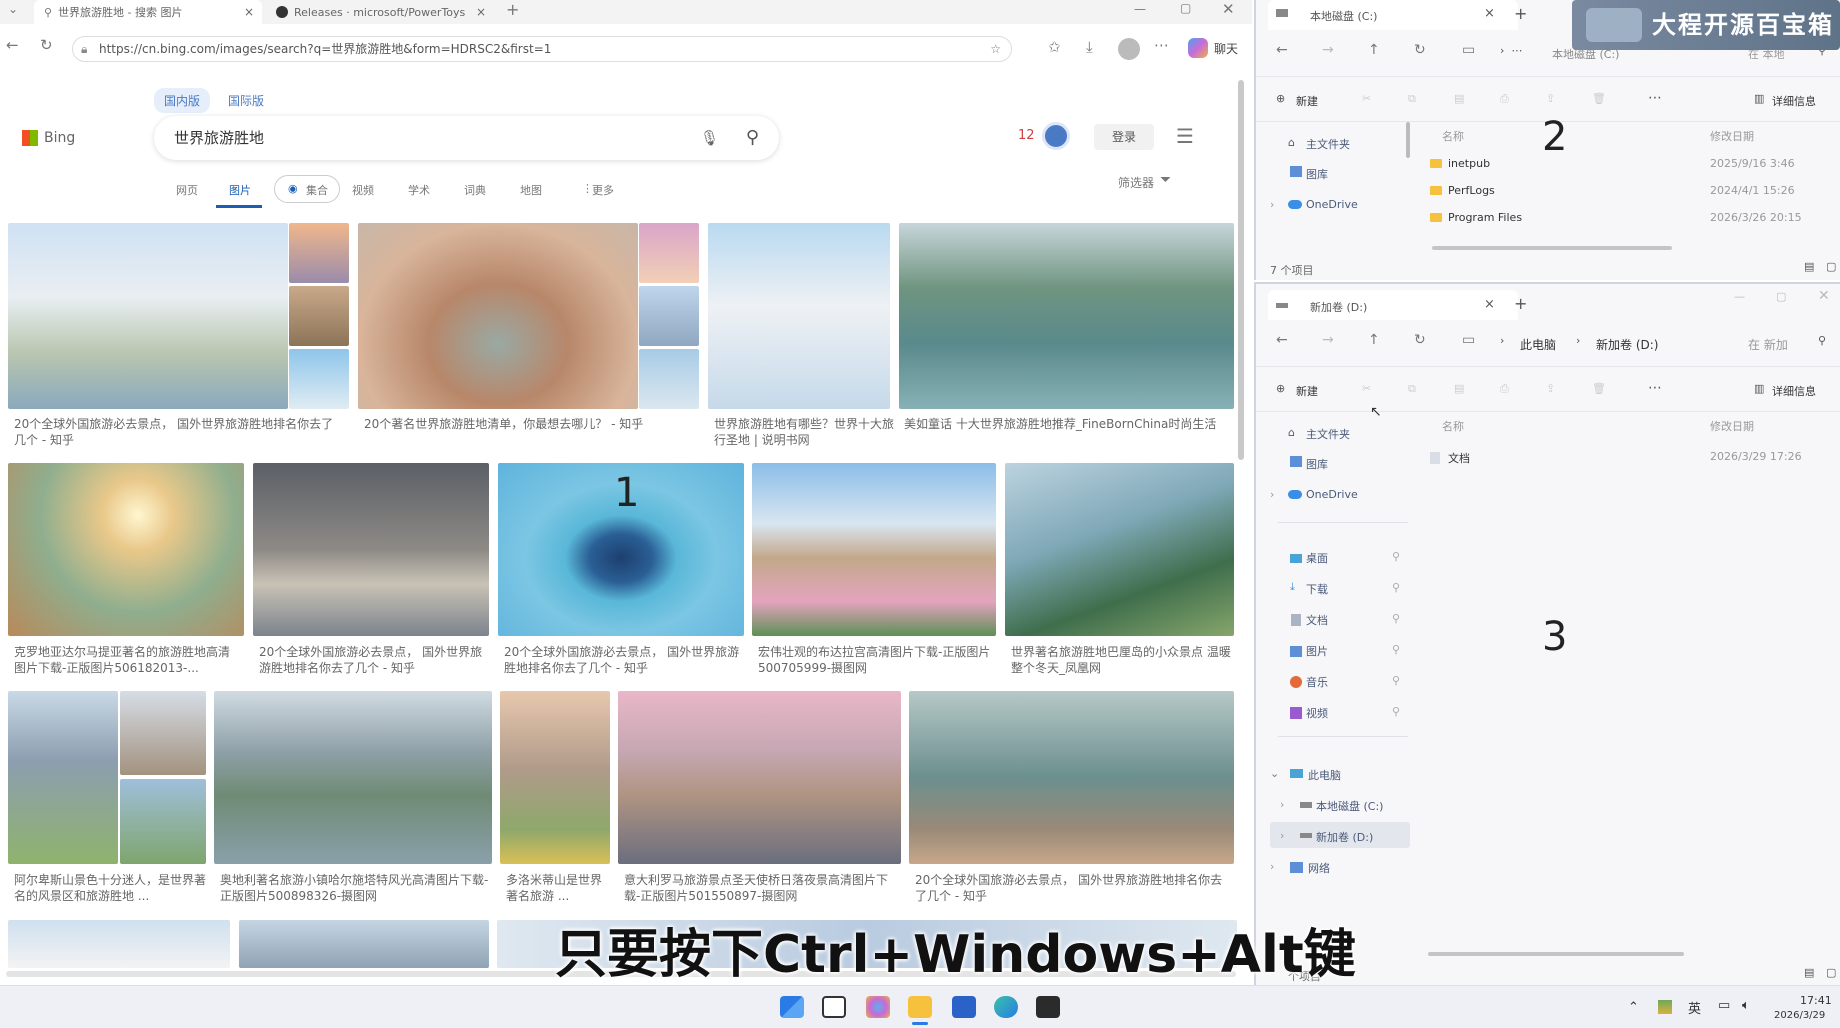  Describe the element at coordinates (1054, 47) in the screenshot. I see `favorites-icon: ✩` at that location.